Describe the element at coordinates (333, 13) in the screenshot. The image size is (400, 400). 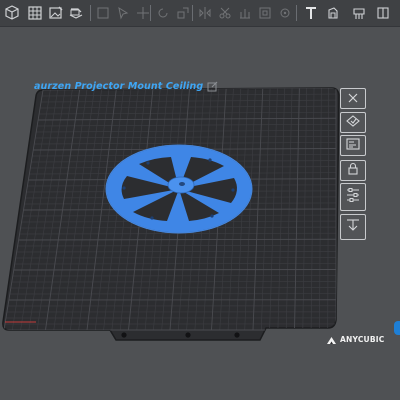
I see `paint-icon` at that location.